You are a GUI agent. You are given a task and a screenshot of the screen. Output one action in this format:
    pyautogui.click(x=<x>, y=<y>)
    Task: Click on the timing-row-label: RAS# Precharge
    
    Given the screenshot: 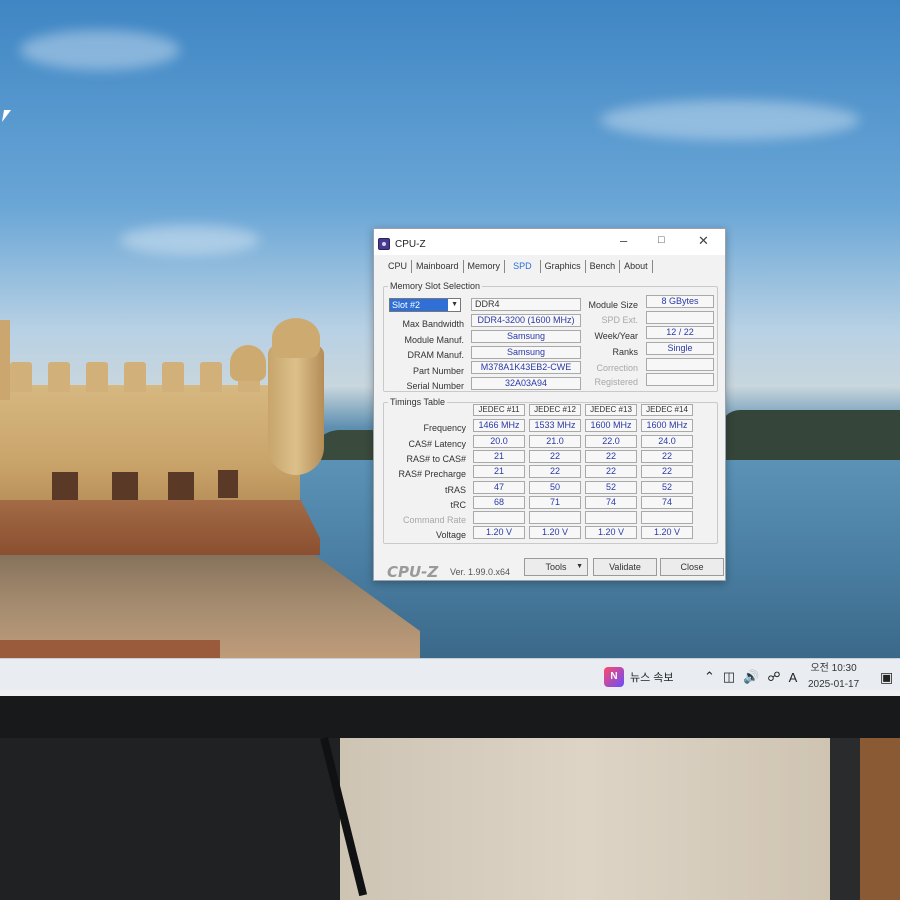 What is the action you would take?
    pyautogui.click(x=432, y=474)
    